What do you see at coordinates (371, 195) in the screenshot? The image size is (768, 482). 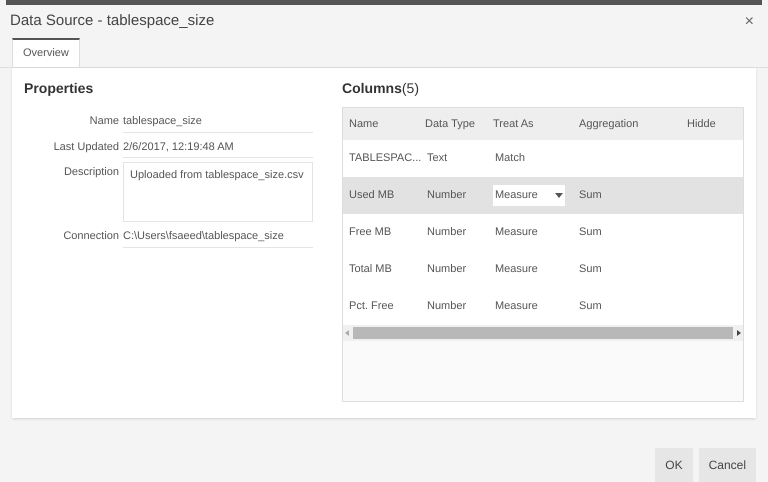 I see `table-cell: Used MB` at bounding box center [371, 195].